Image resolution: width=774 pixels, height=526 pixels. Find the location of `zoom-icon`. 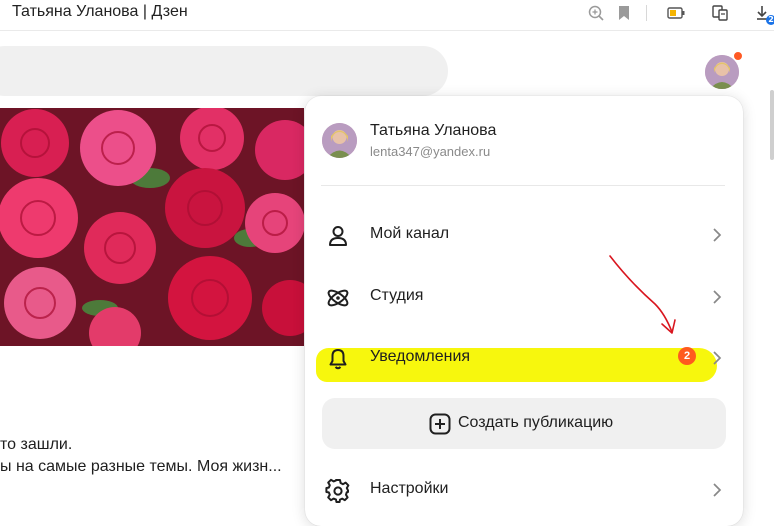

zoom-icon is located at coordinates (596, 13).